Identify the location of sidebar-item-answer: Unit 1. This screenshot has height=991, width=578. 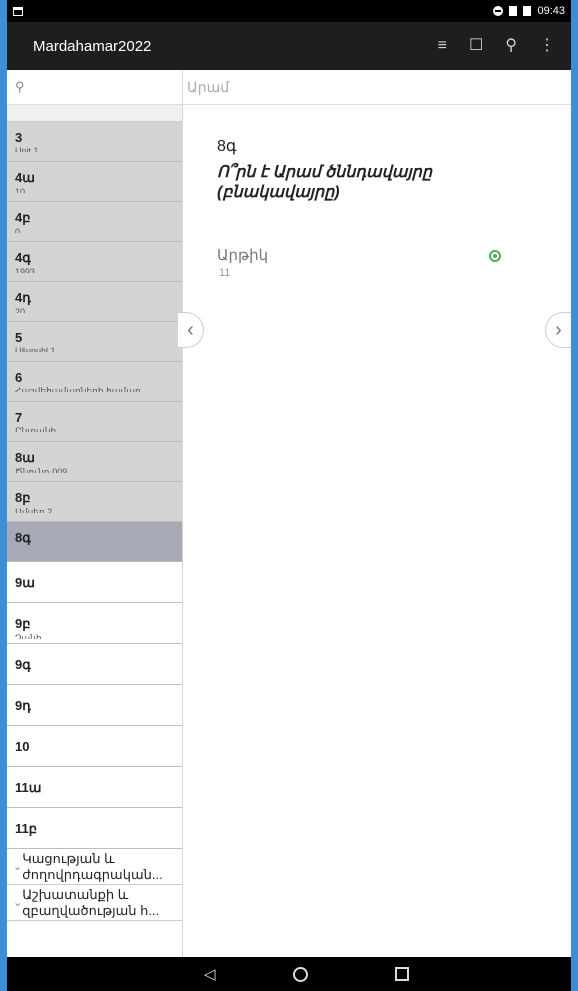
(27, 149).